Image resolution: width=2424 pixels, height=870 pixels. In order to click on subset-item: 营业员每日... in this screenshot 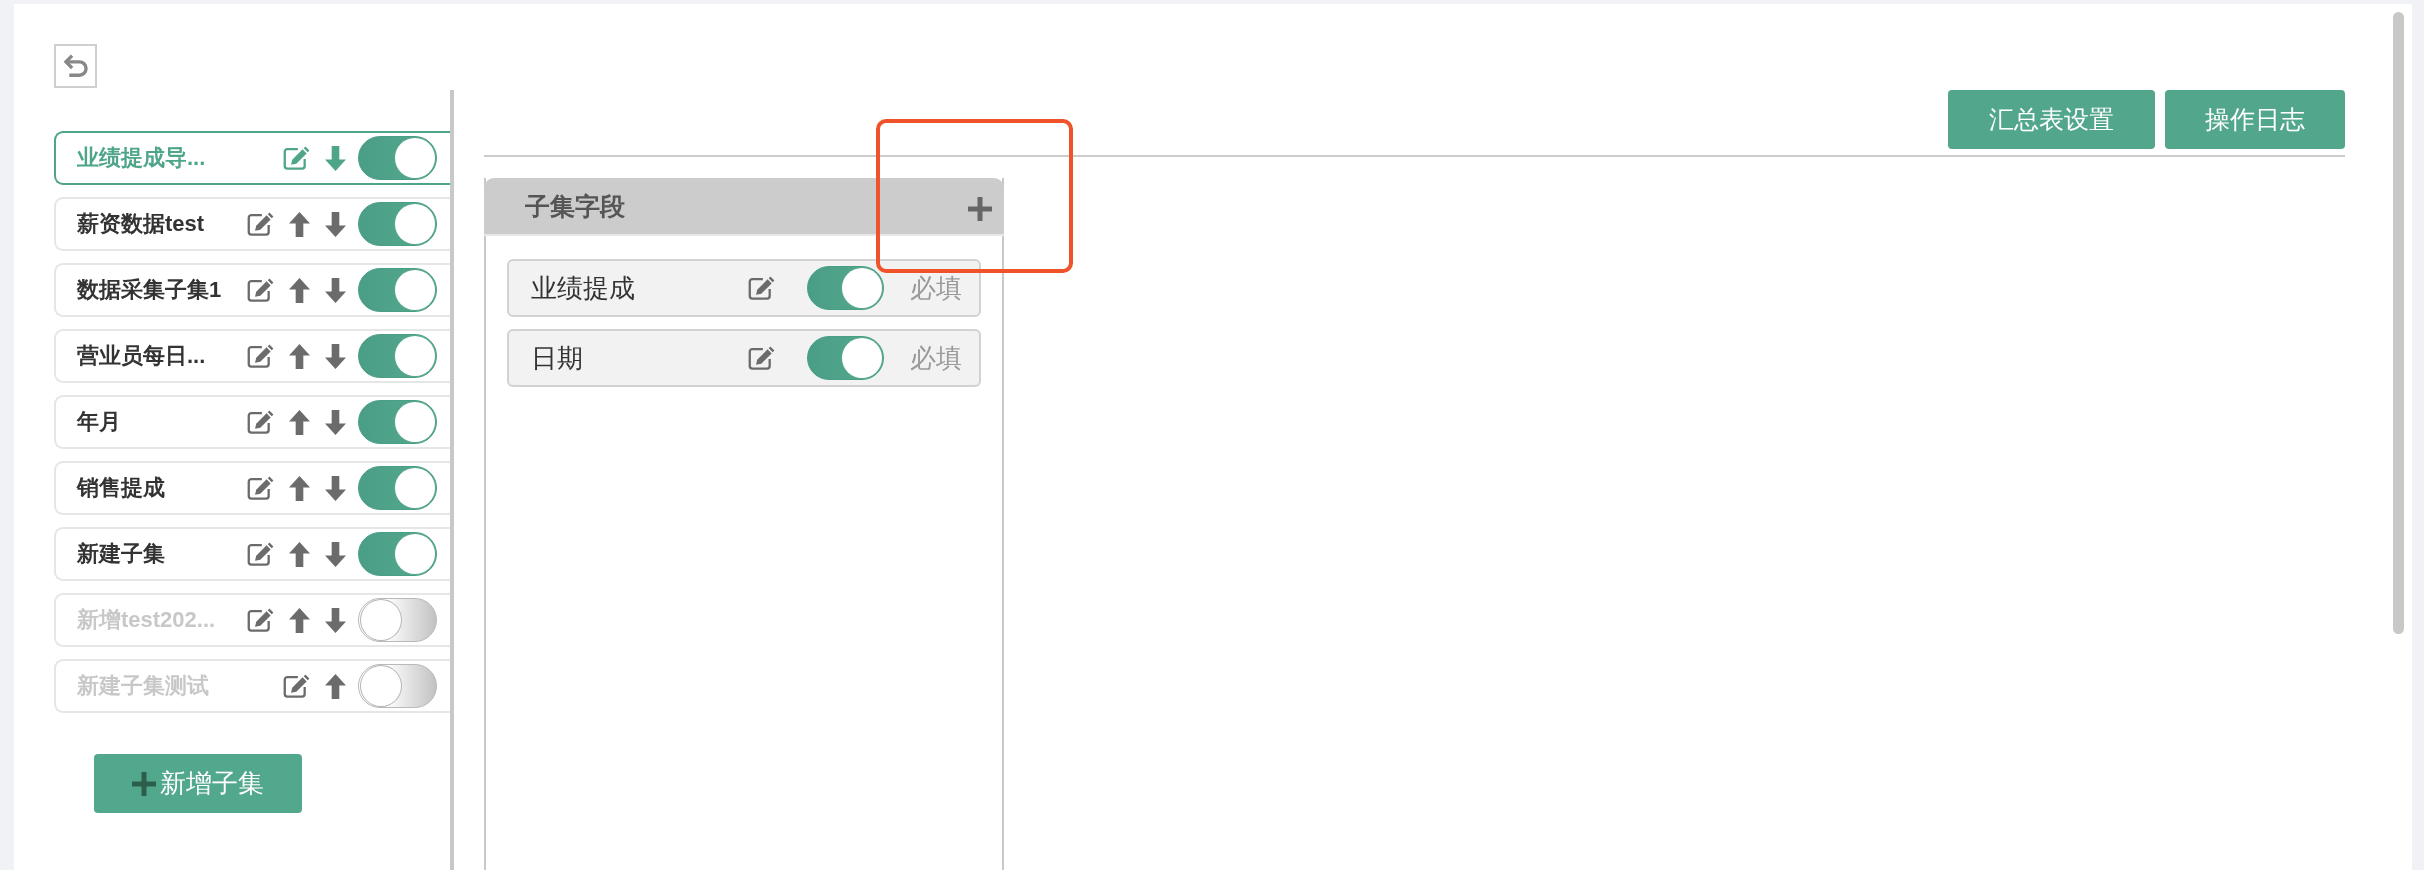, I will do `click(252, 356)`.